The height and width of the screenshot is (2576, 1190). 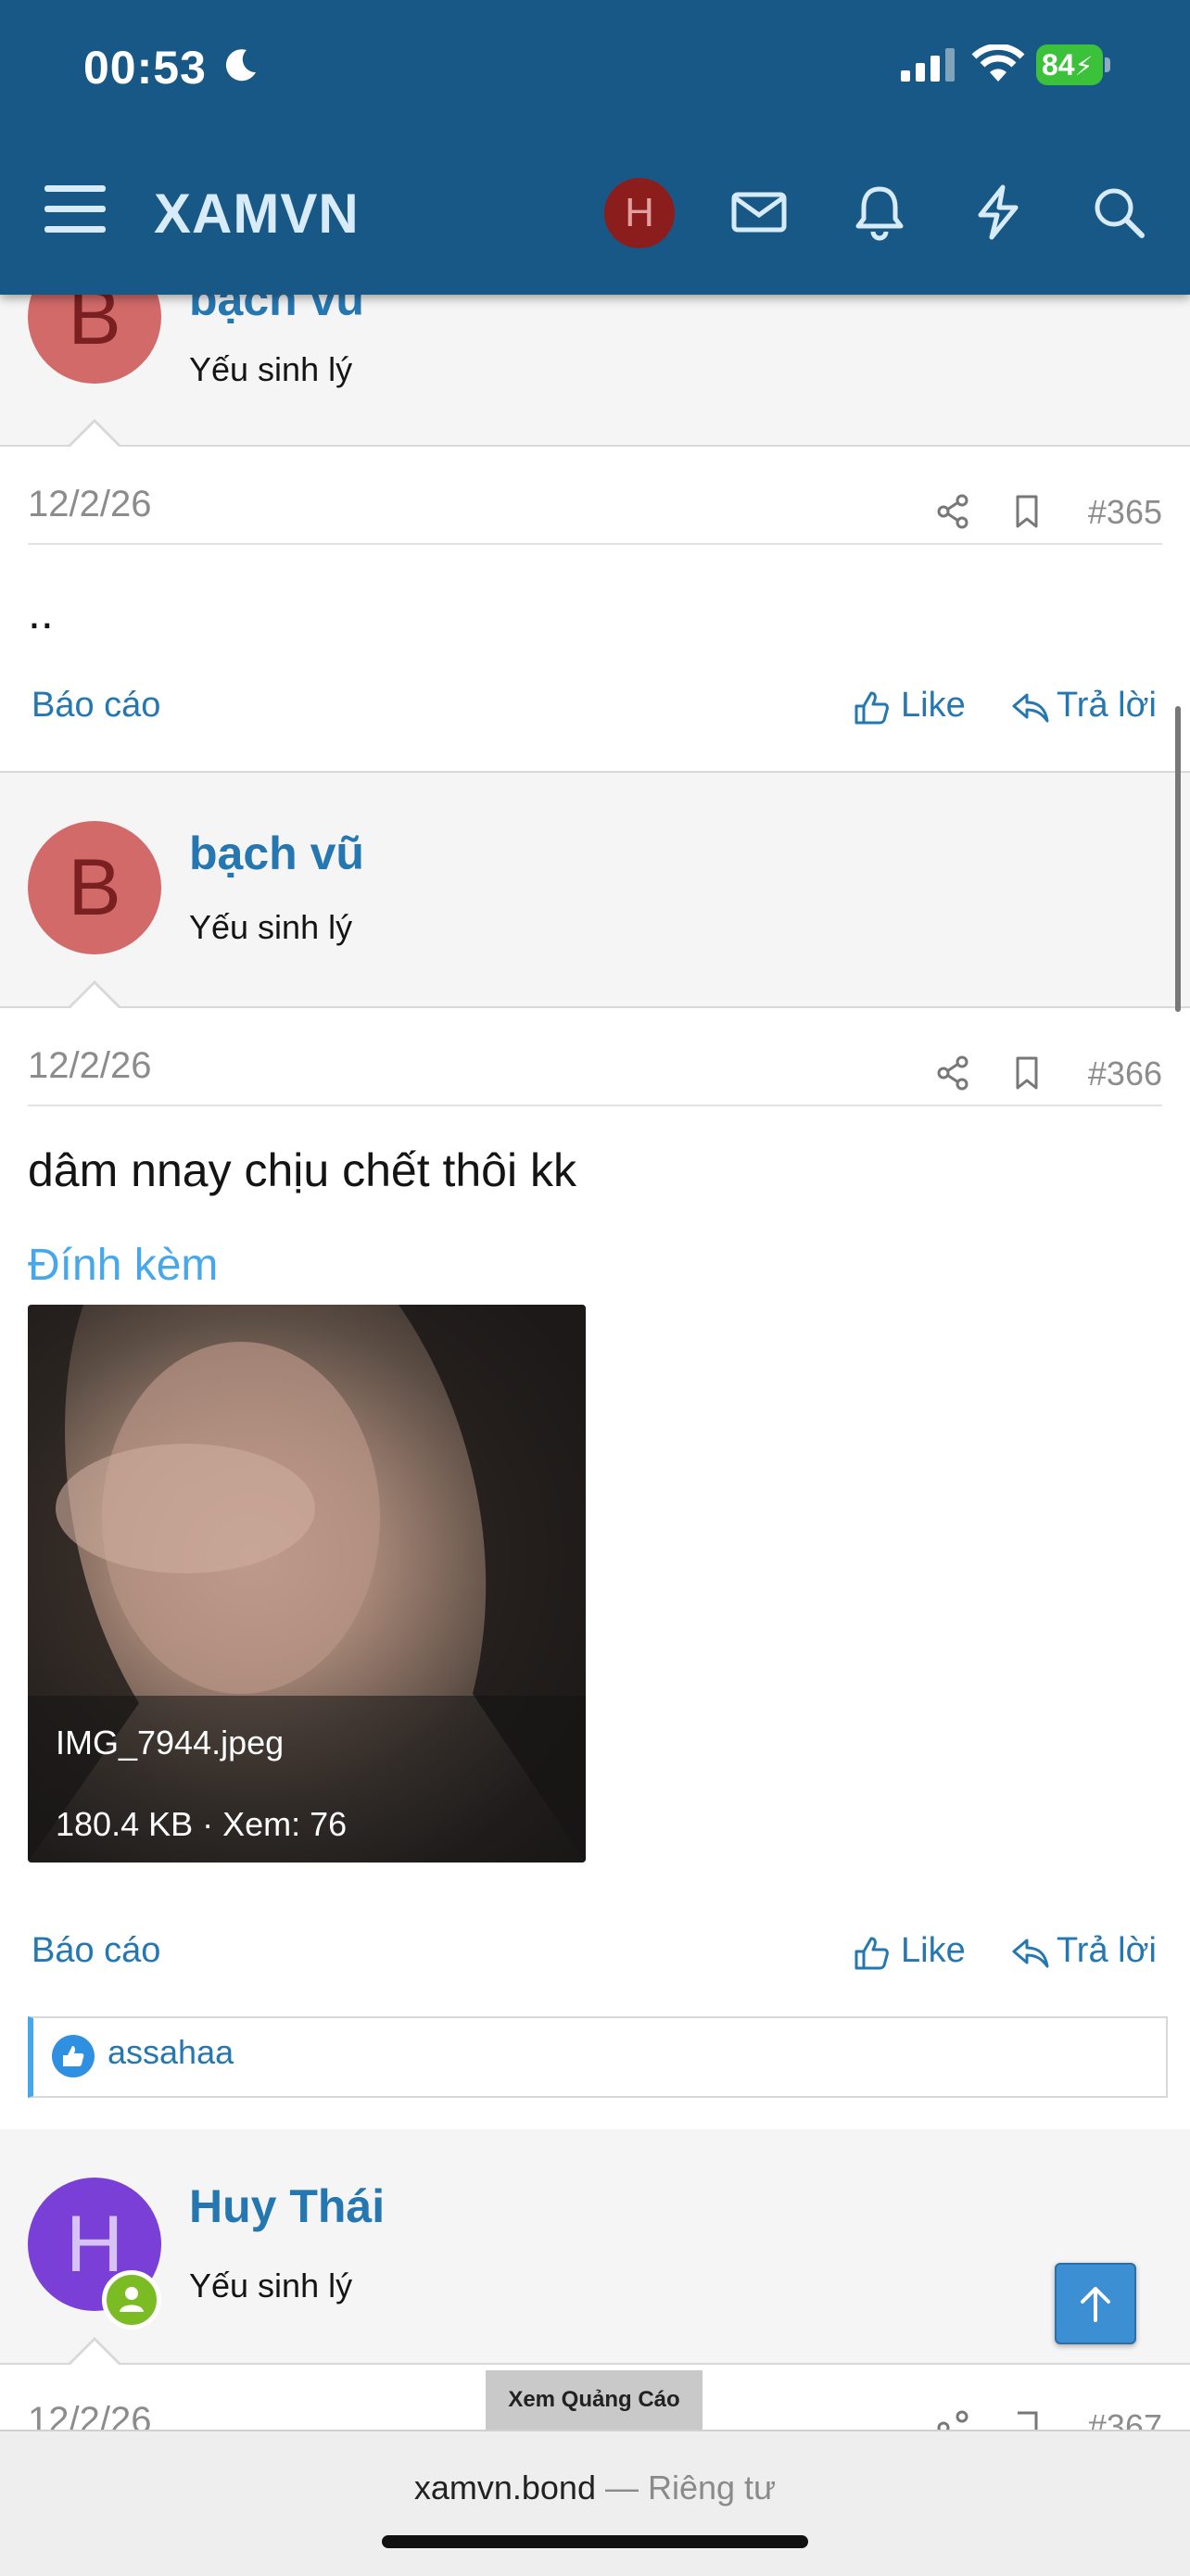 What do you see at coordinates (123, 1265) in the screenshot?
I see `attachments-heading: Đính kèm` at bounding box center [123, 1265].